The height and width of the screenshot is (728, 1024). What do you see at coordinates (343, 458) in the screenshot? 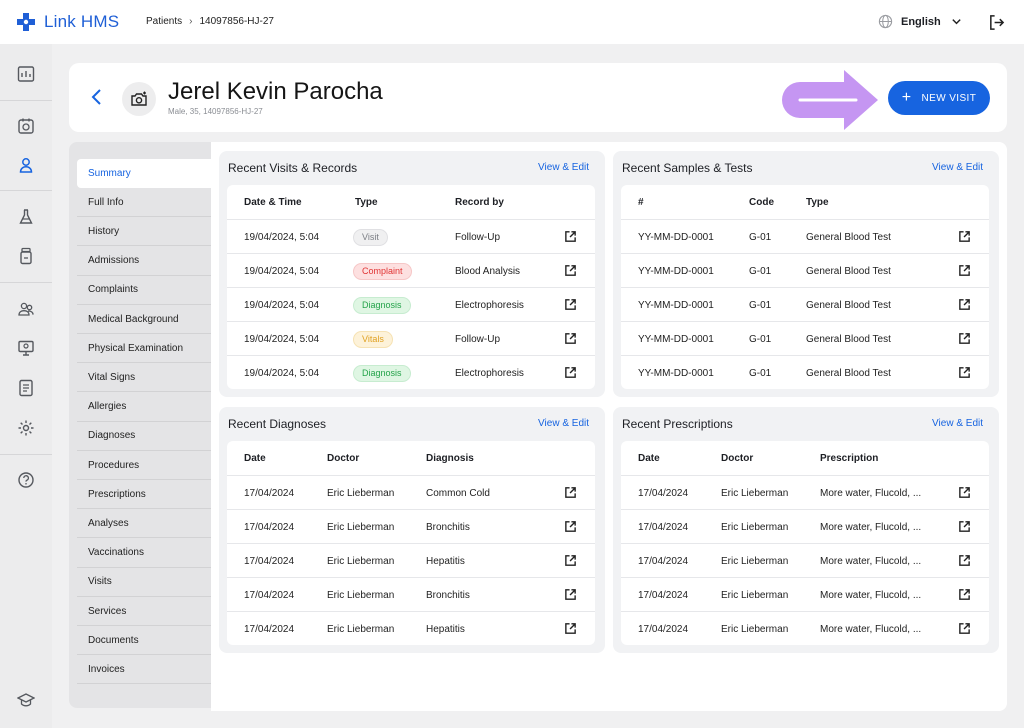
I see `column-header: Doctor` at bounding box center [343, 458].